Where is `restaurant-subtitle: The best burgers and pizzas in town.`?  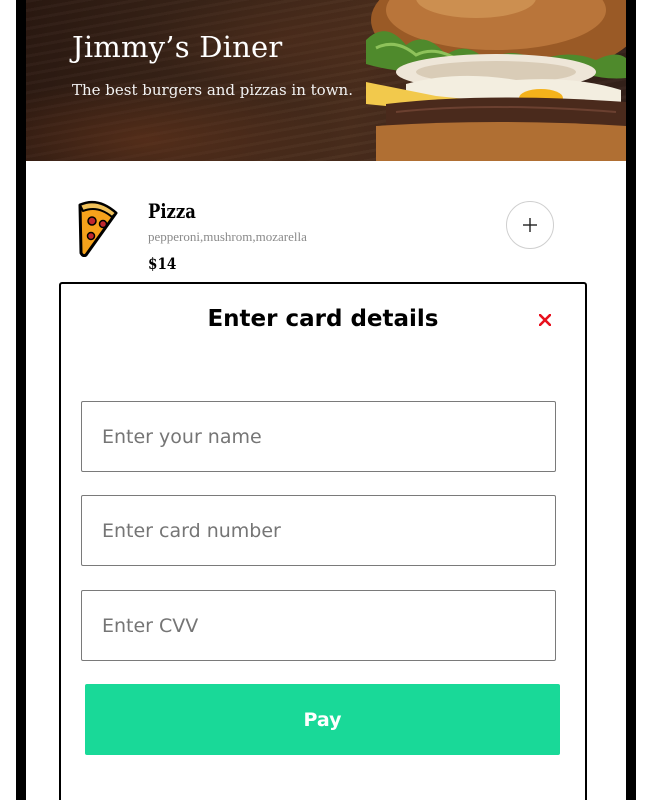 restaurant-subtitle: The best burgers and pizzas in town. is located at coordinates (212, 90).